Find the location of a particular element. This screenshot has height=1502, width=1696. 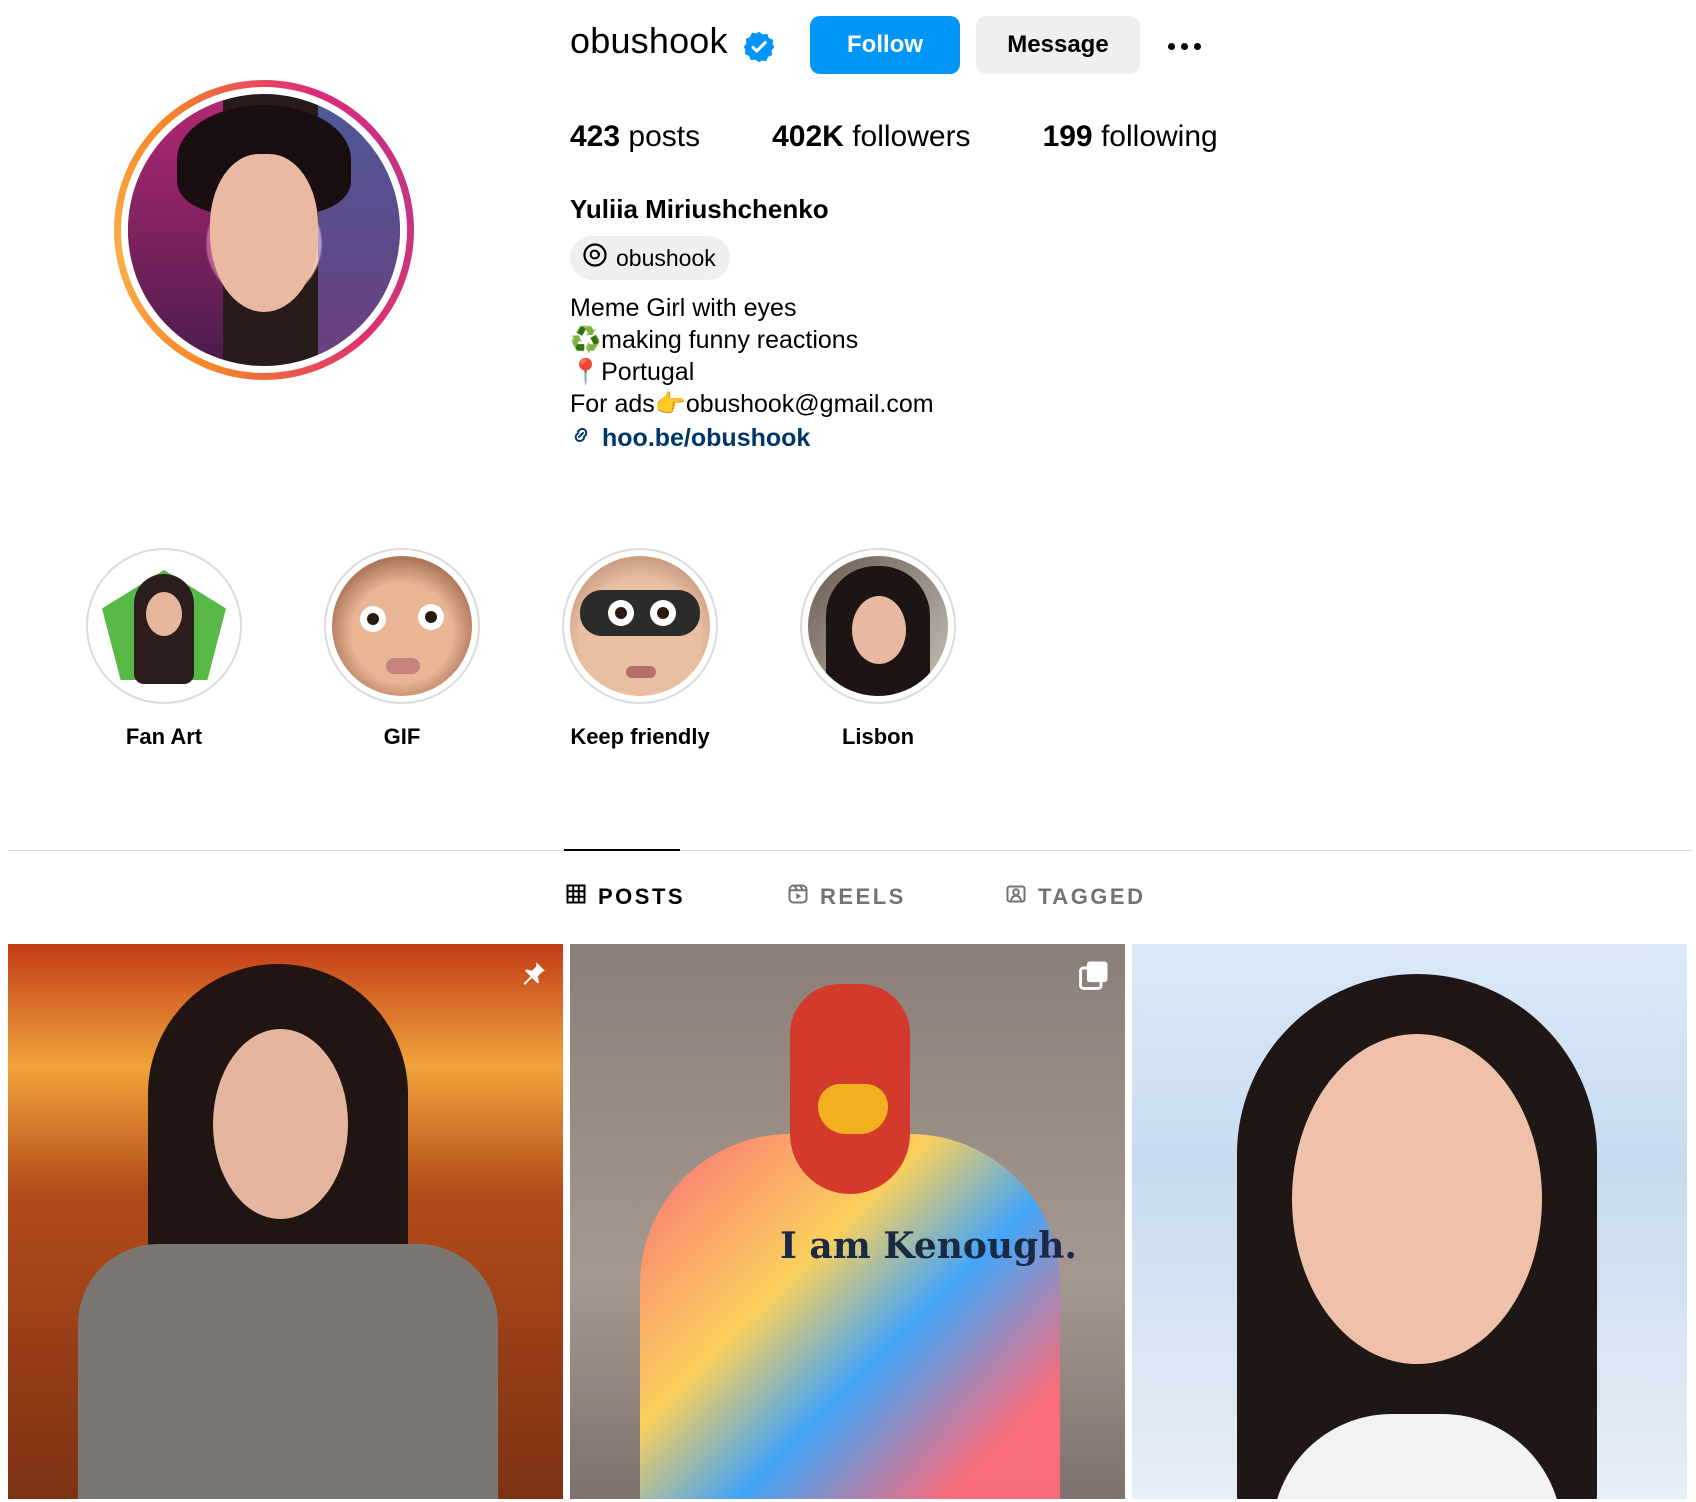

highlight-label: Lisbon is located at coordinates (878, 736).